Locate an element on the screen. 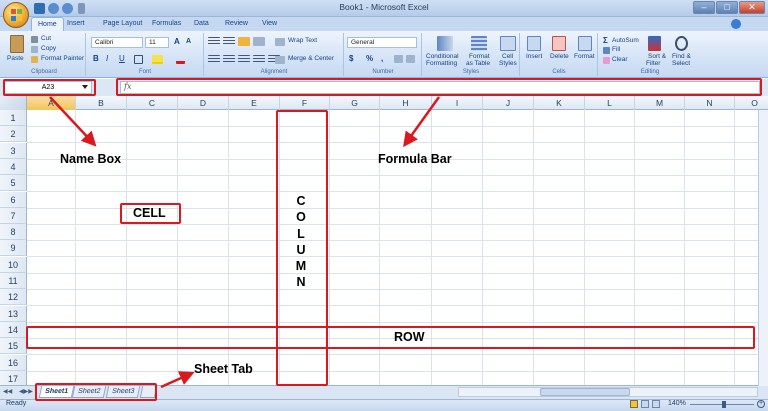  row-header-8: 8 is located at coordinates (13, 232).